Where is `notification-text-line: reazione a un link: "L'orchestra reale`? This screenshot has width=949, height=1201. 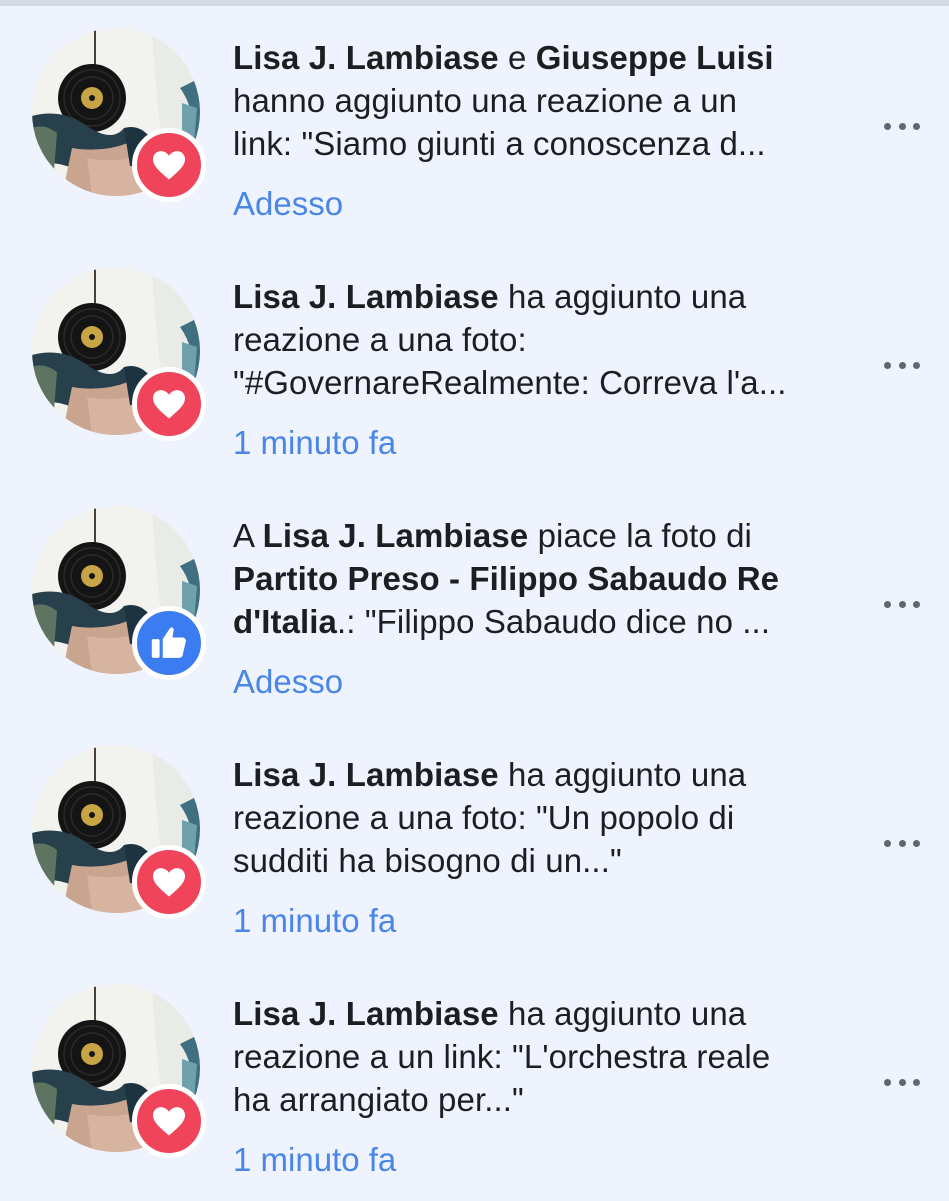 notification-text-line: reazione a un link: "L'orchestra reale is located at coordinates (533, 1056).